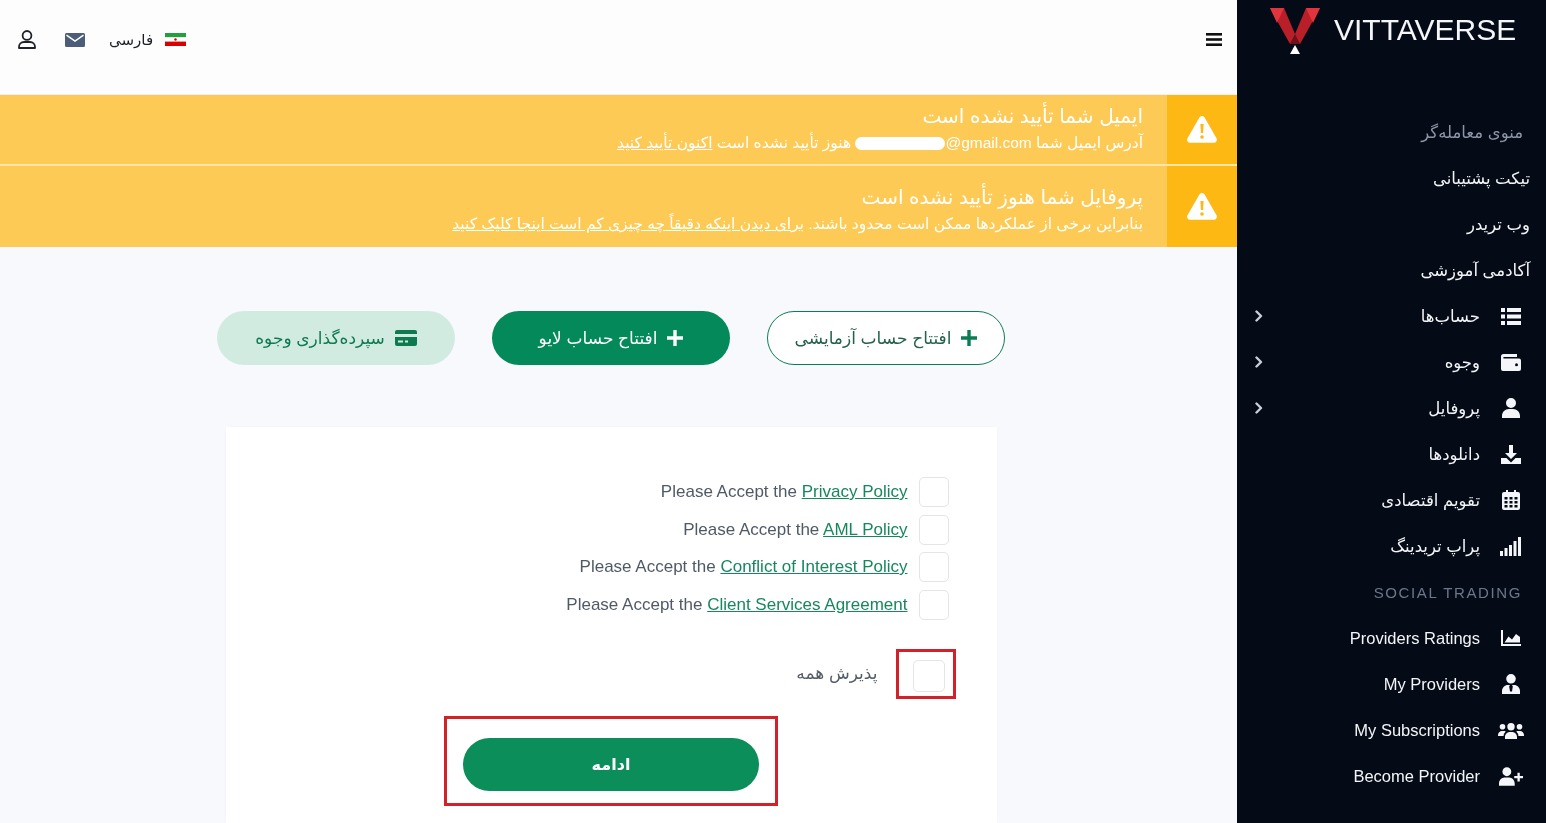 This screenshot has height=823, width=1546. I want to click on agreement-text: Please Accept the AML Policy, so click(795, 529).